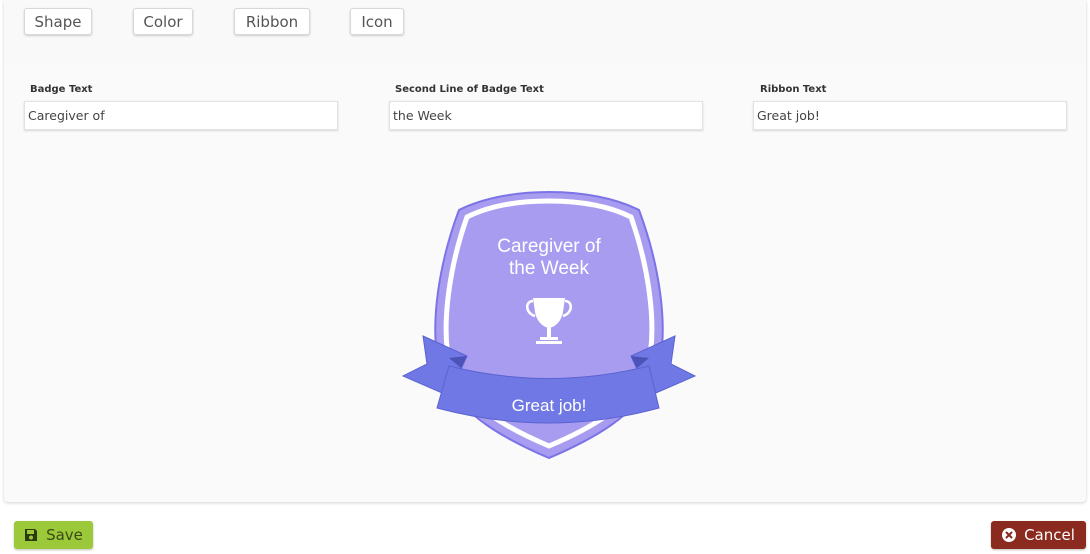 The height and width of the screenshot is (554, 1090). Describe the element at coordinates (910, 115) in the screenshot. I see `ribbon-text-input` at that location.